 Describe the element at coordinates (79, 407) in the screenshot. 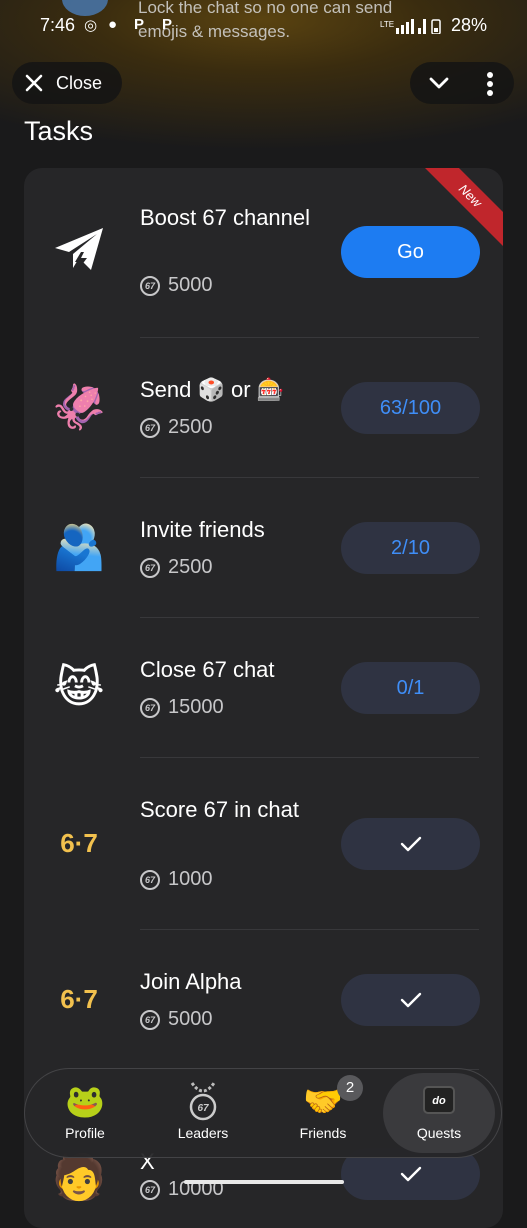

I see `squid-laptop-icon: 🦑` at that location.